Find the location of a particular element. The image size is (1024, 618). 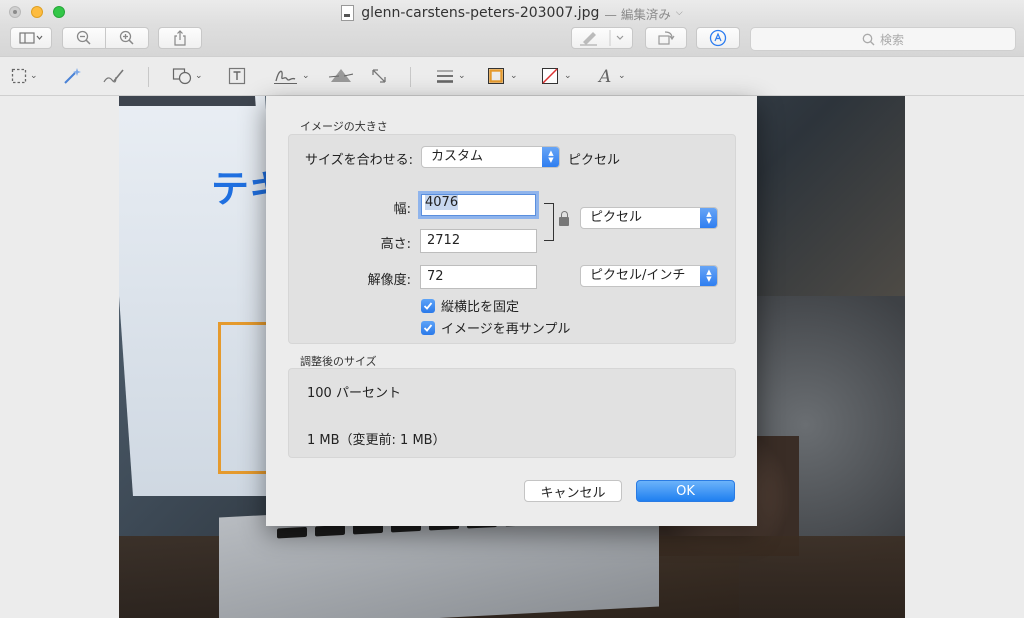

shapes-icon is located at coordinates (182, 76).